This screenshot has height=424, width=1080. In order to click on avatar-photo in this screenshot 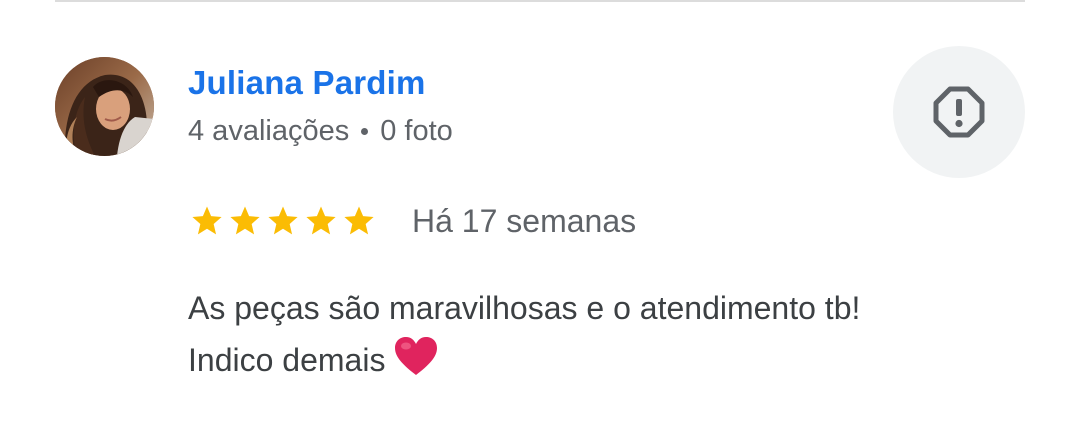, I will do `click(104, 106)`.